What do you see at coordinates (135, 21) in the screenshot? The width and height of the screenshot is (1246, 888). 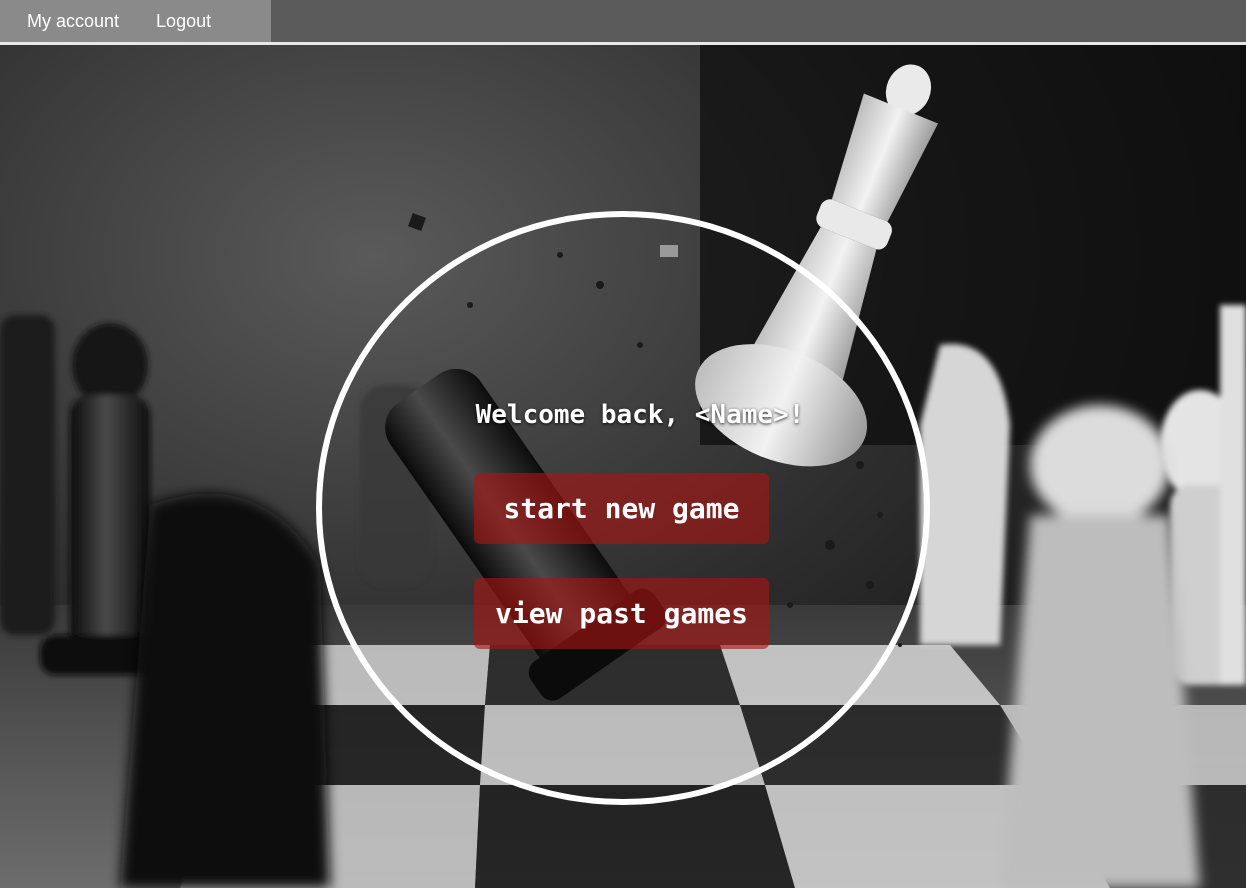 I see `nav-links: My account Logout` at bounding box center [135, 21].